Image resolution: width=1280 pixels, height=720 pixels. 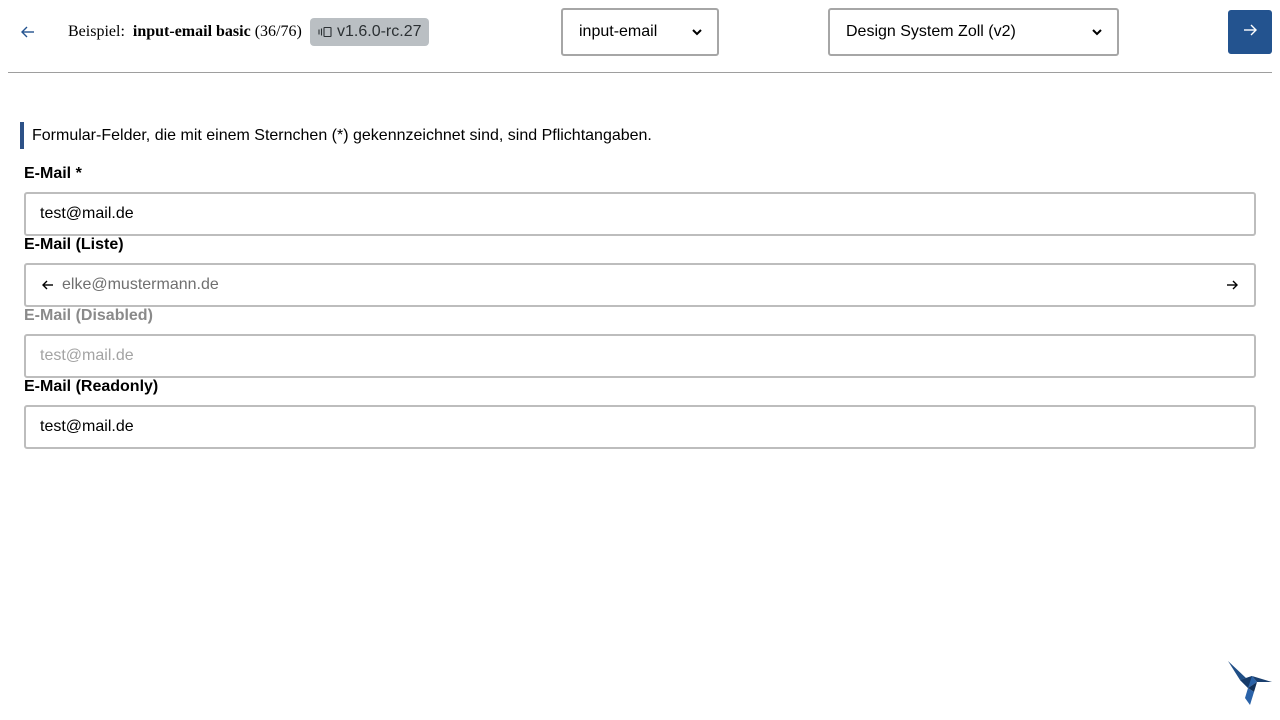 I want to click on email-list-placeholder: elke@mustermann.de, so click(x=140, y=284).